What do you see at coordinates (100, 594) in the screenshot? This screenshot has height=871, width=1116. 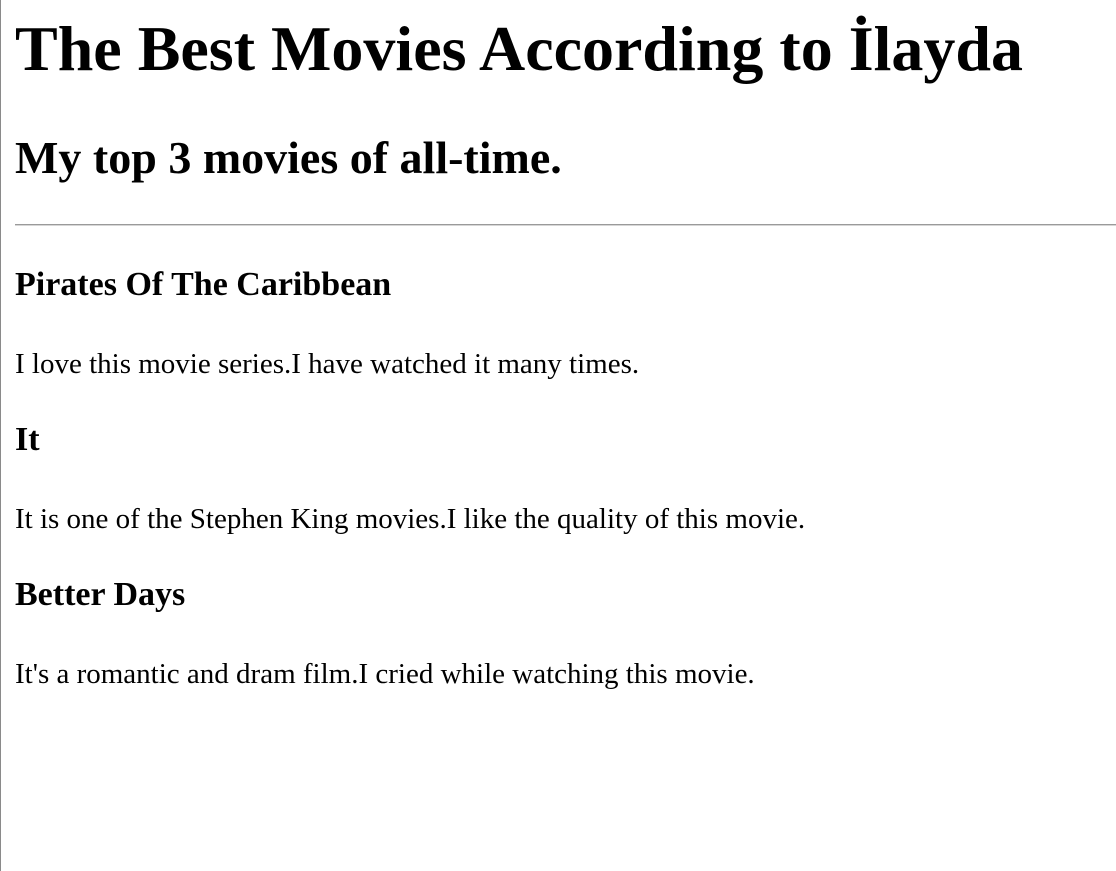 I see `movie-title: Better Days` at bounding box center [100, 594].